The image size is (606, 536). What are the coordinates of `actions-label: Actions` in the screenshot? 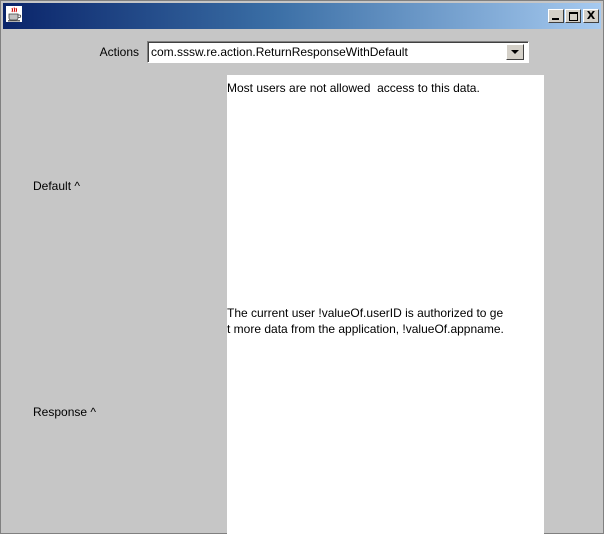 It's located at (119, 52).